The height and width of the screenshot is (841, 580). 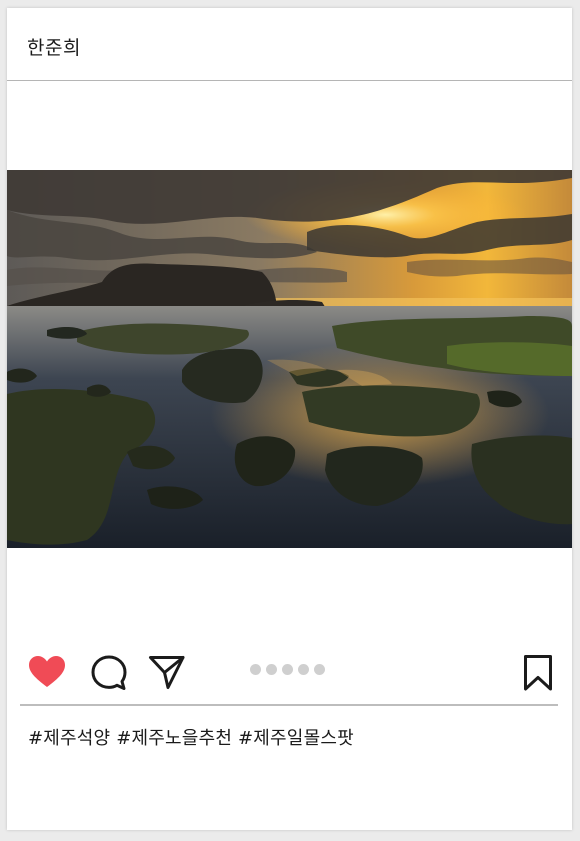 What do you see at coordinates (54, 46) in the screenshot?
I see `username: 한준희` at bounding box center [54, 46].